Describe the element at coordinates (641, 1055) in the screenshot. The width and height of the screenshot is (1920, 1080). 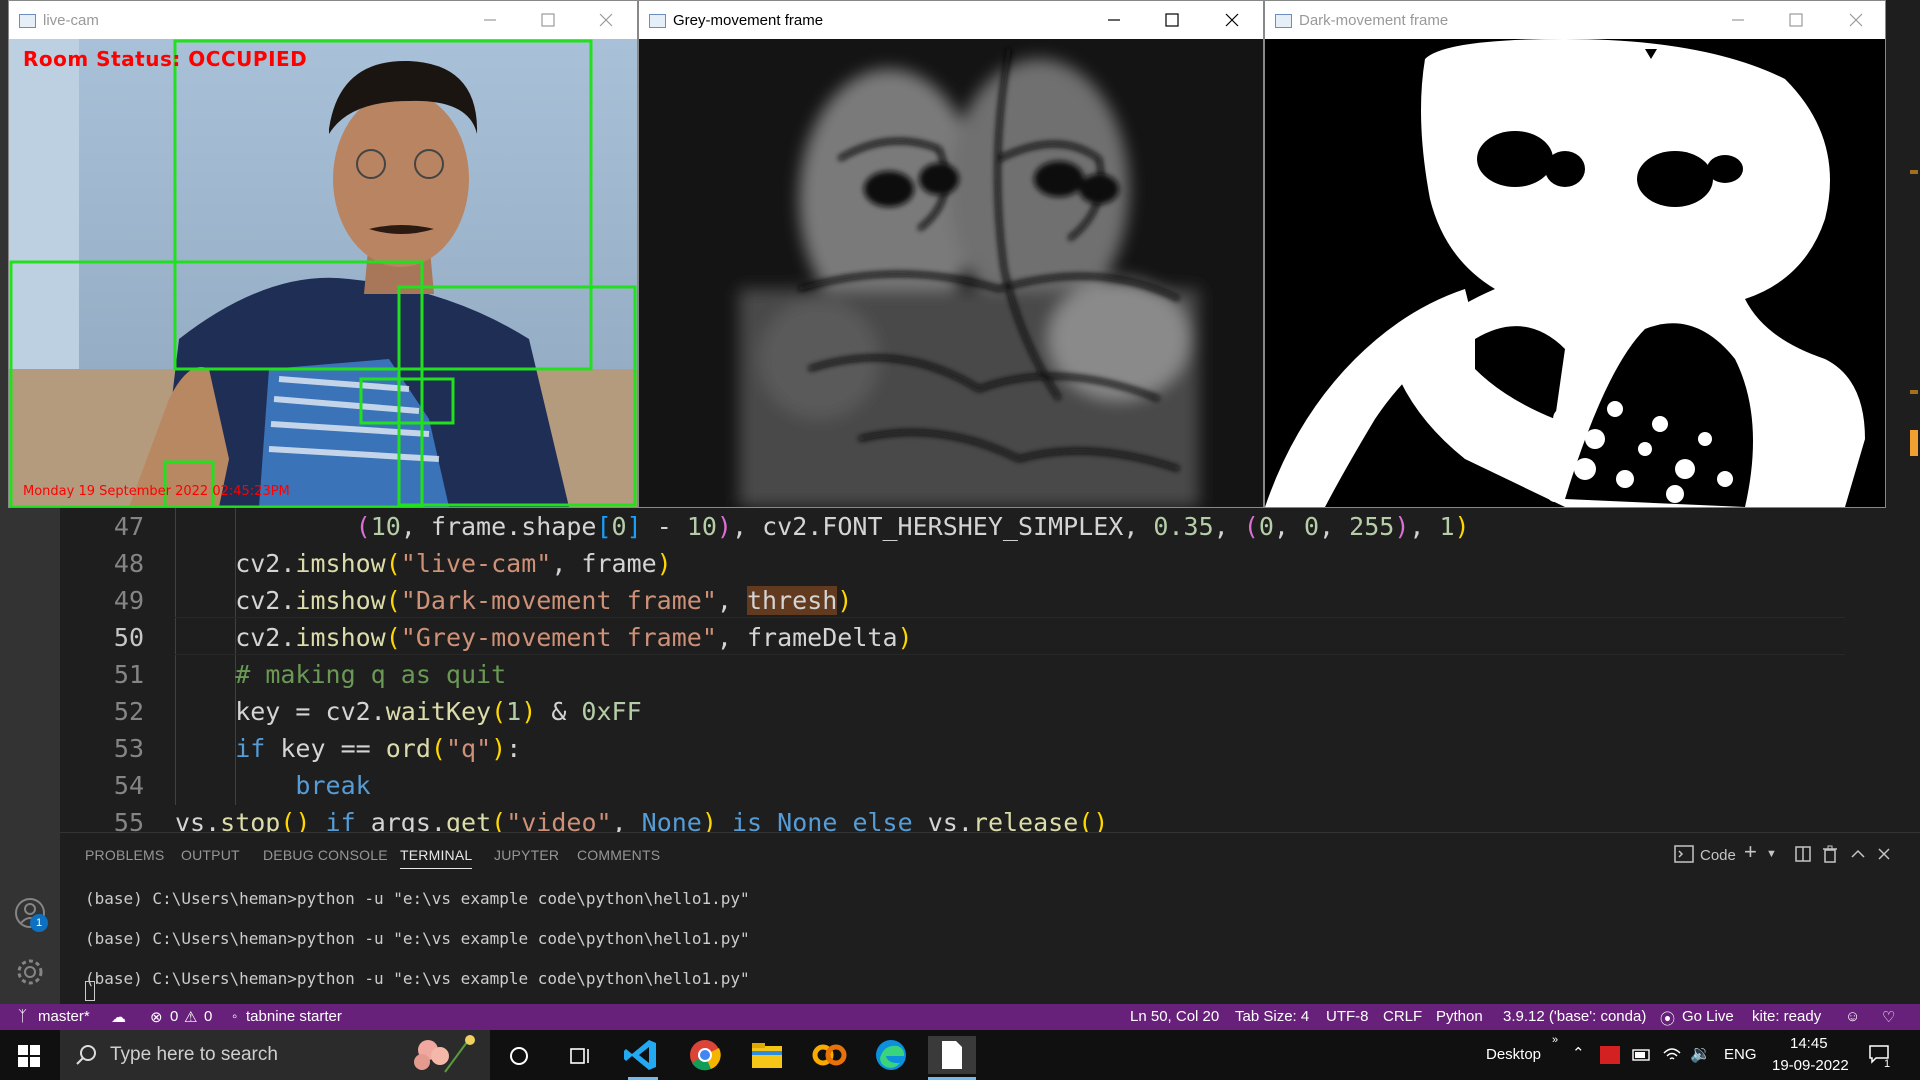
I see `vscode-taskbar-icon` at that location.